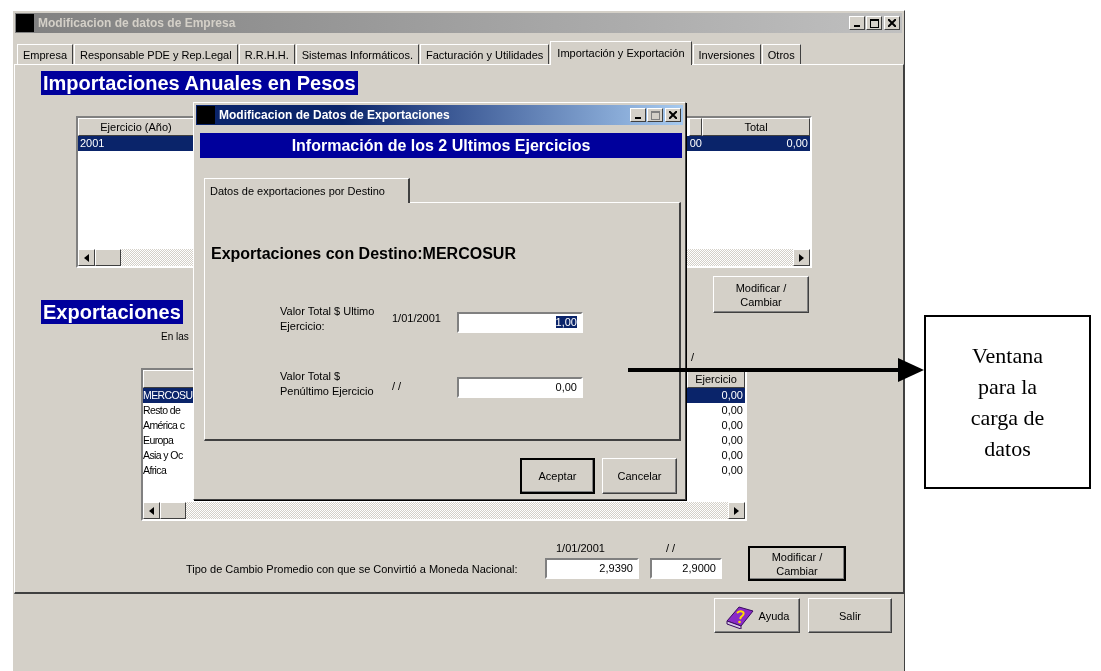 The height and width of the screenshot is (671, 1101). What do you see at coordinates (307, 190) in the screenshot?
I see `tab: Datos de exportaciones por Destino` at bounding box center [307, 190].